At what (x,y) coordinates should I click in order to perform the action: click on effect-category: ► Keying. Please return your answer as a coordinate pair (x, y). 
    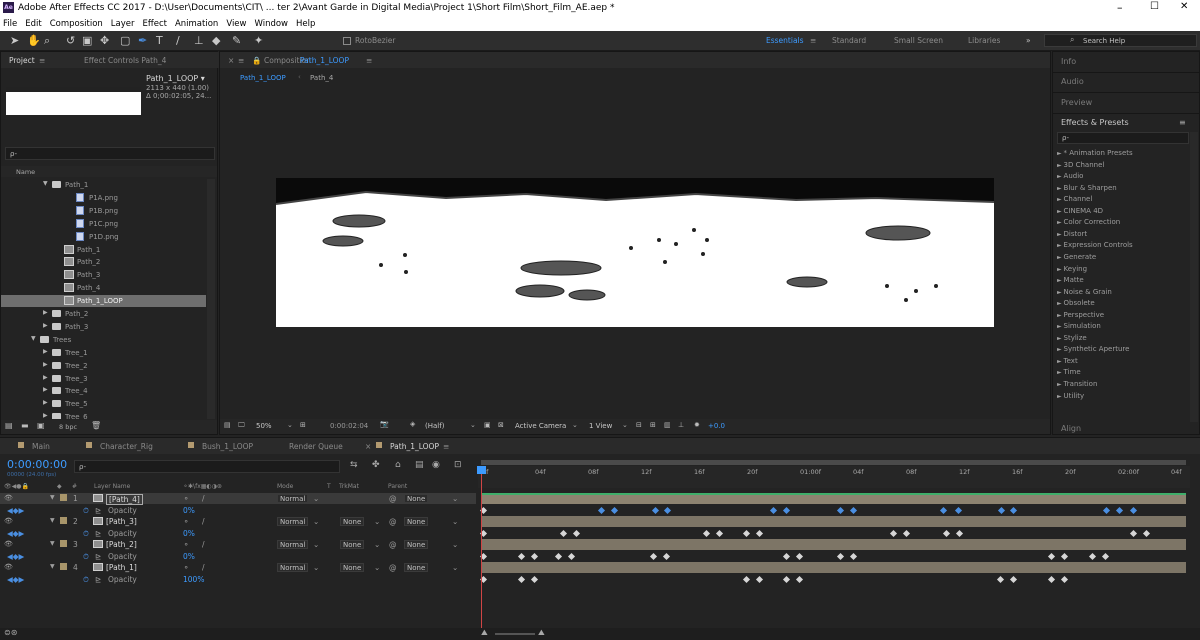
    Looking at the image, I should click on (1072, 269).